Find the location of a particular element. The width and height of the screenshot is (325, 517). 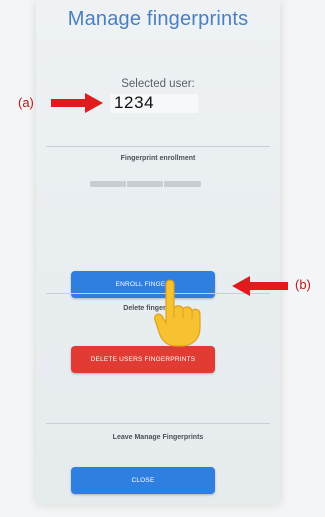

selected-user-label: Selected user: is located at coordinates (158, 84).